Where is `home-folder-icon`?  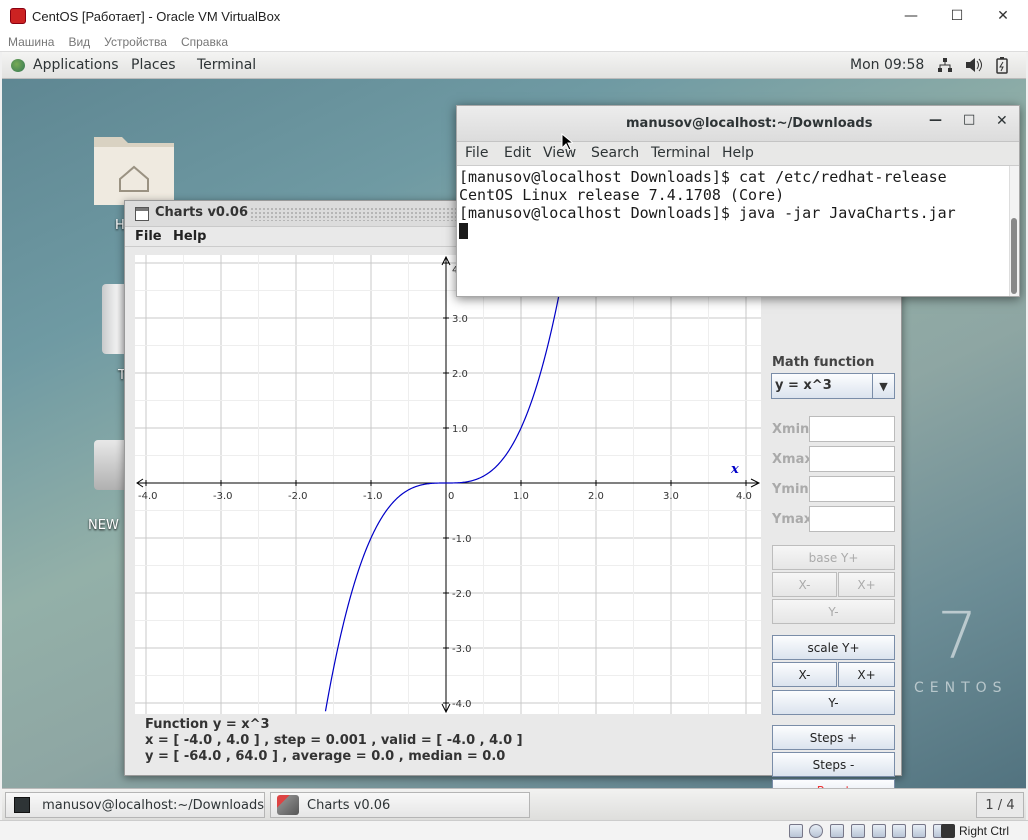
home-folder-icon is located at coordinates (134, 167).